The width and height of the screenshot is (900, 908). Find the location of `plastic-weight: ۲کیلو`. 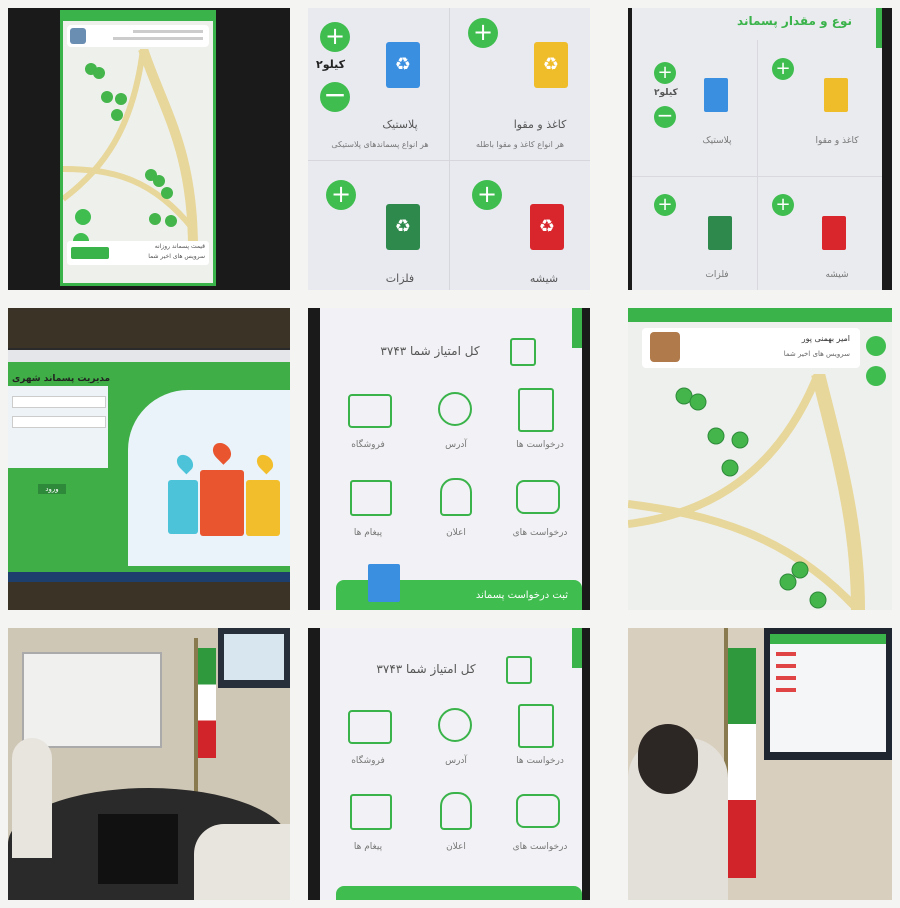

plastic-weight: ۲کیلو is located at coordinates (330, 64).